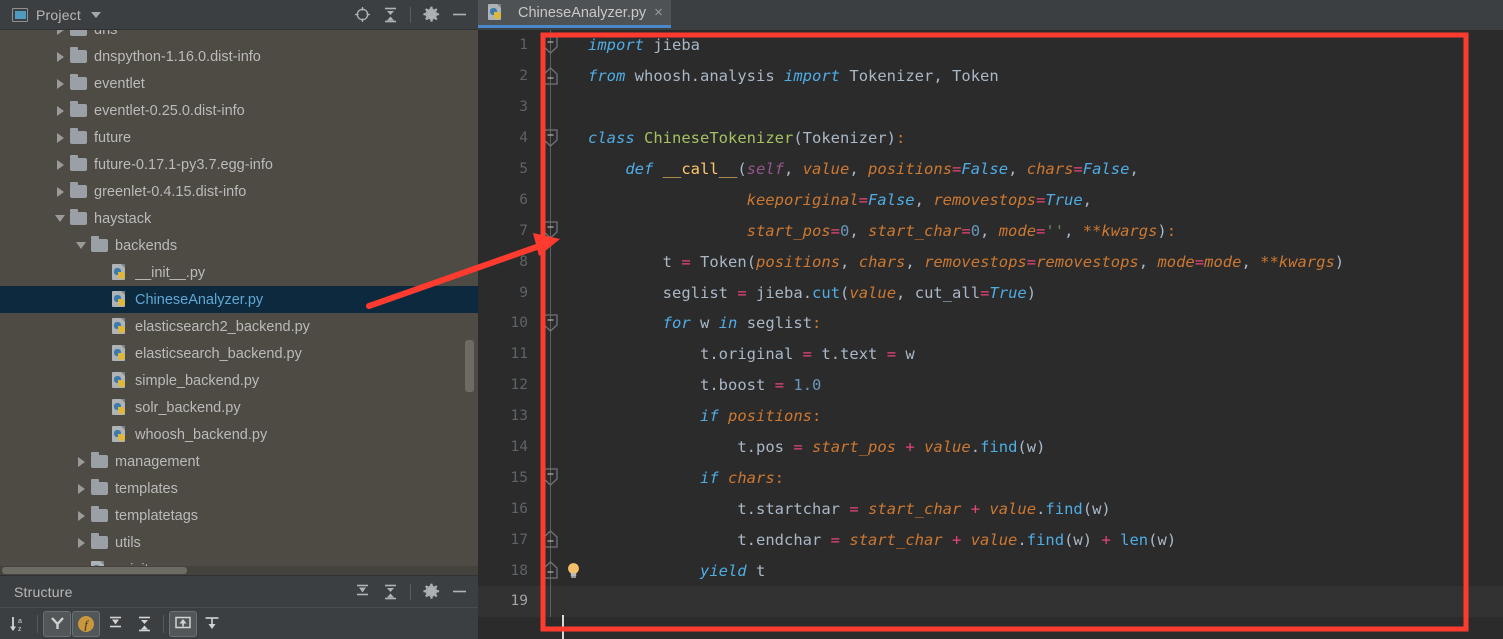  What do you see at coordinates (509, 76) in the screenshot?
I see `line-number: 2` at bounding box center [509, 76].